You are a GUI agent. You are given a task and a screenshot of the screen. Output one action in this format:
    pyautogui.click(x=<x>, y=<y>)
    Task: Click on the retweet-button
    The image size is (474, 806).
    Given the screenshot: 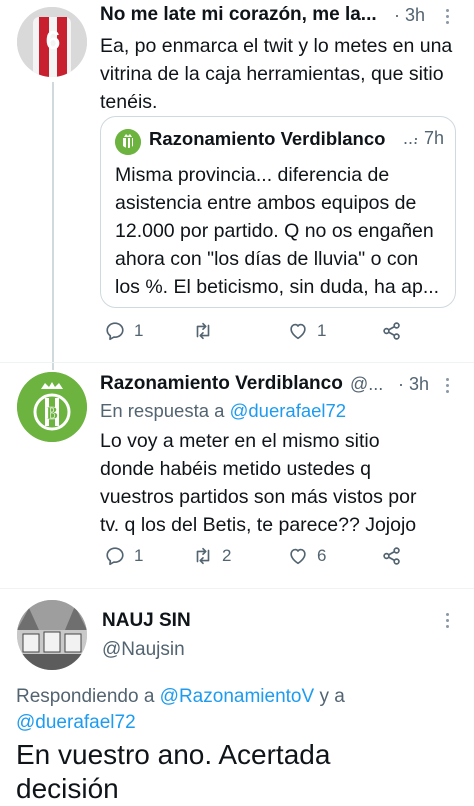 What is the action you would take?
    pyautogui.click(x=207, y=331)
    